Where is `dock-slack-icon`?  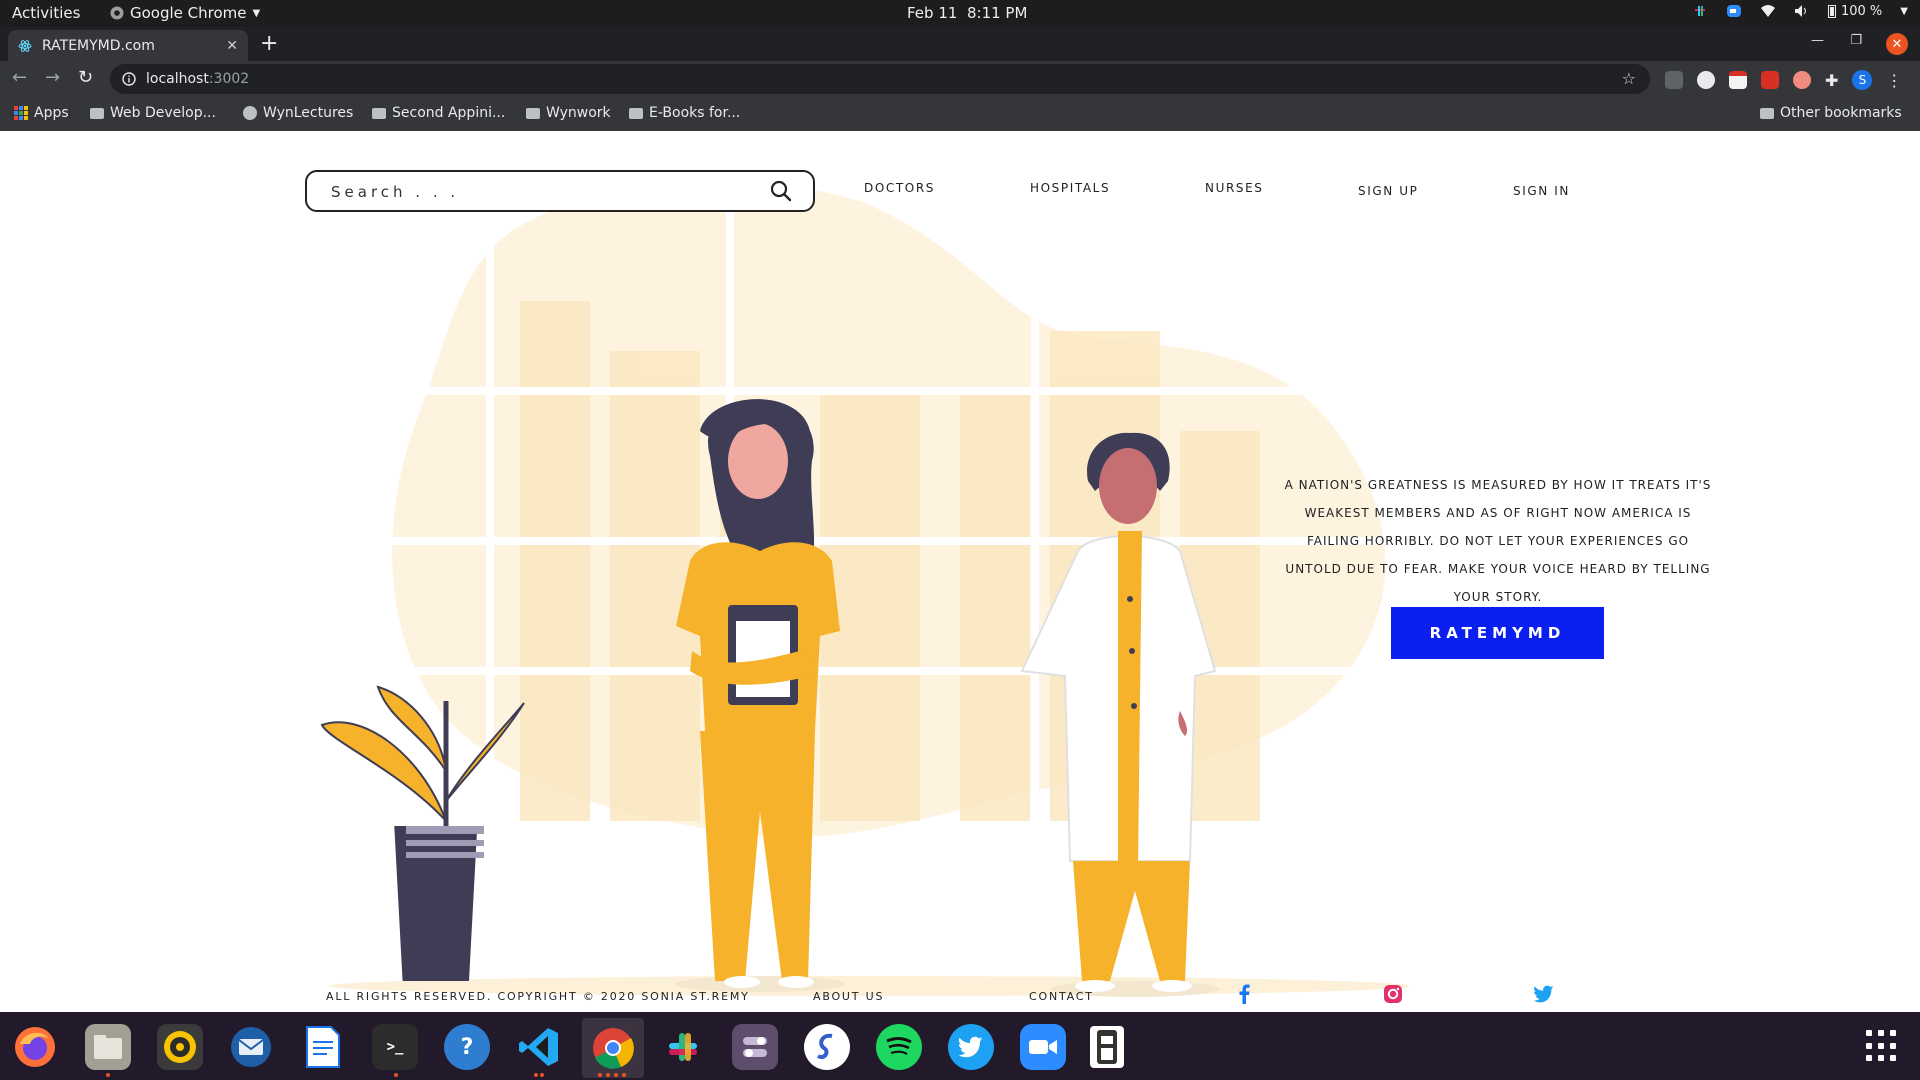
dock-slack-icon is located at coordinates (683, 1047).